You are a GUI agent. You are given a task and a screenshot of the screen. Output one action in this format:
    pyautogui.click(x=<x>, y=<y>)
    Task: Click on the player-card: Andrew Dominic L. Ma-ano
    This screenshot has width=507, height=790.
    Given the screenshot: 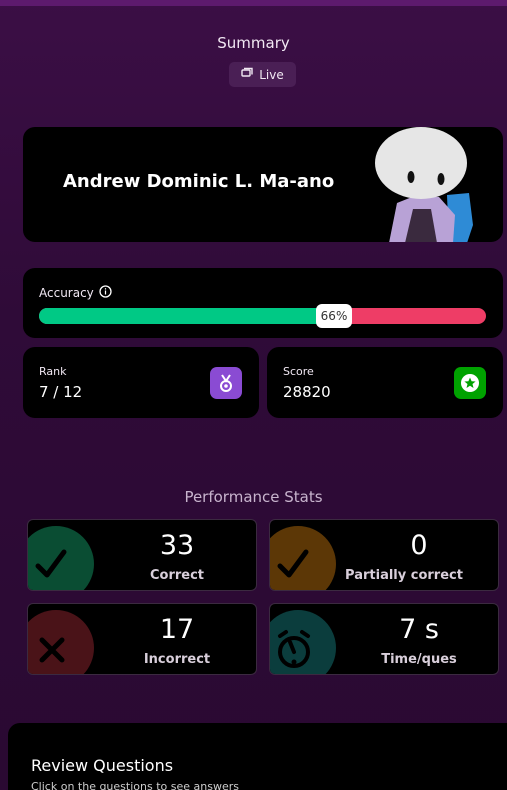 What is the action you would take?
    pyautogui.click(x=263, y=184)
    